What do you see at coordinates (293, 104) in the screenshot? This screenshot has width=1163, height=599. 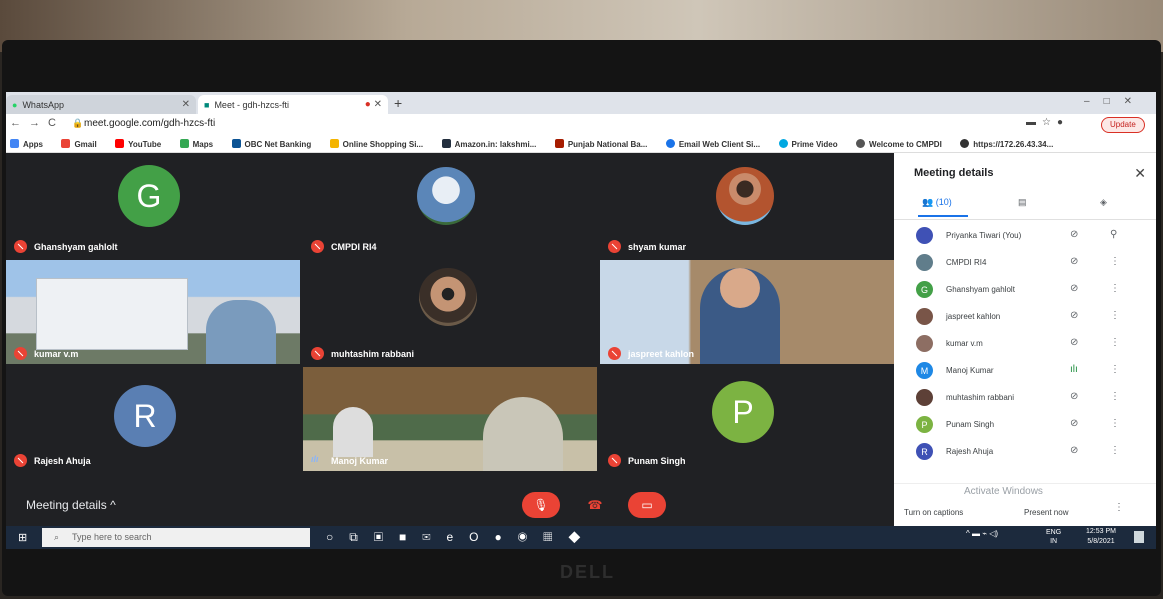 I see `tab-meet: ■ Meet - gdh-hzcs-fti ● ✕` at bounding box center [293, 104].